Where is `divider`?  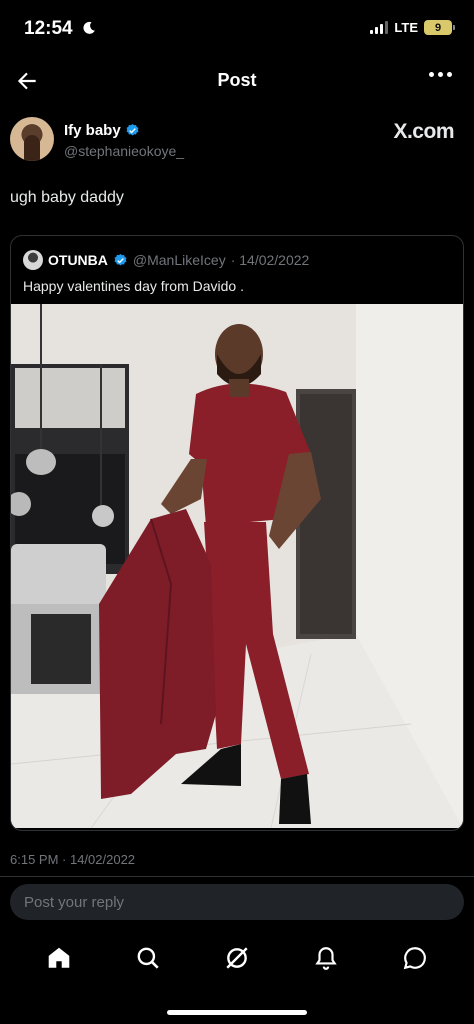 divider is located at coordinates (237, 876).